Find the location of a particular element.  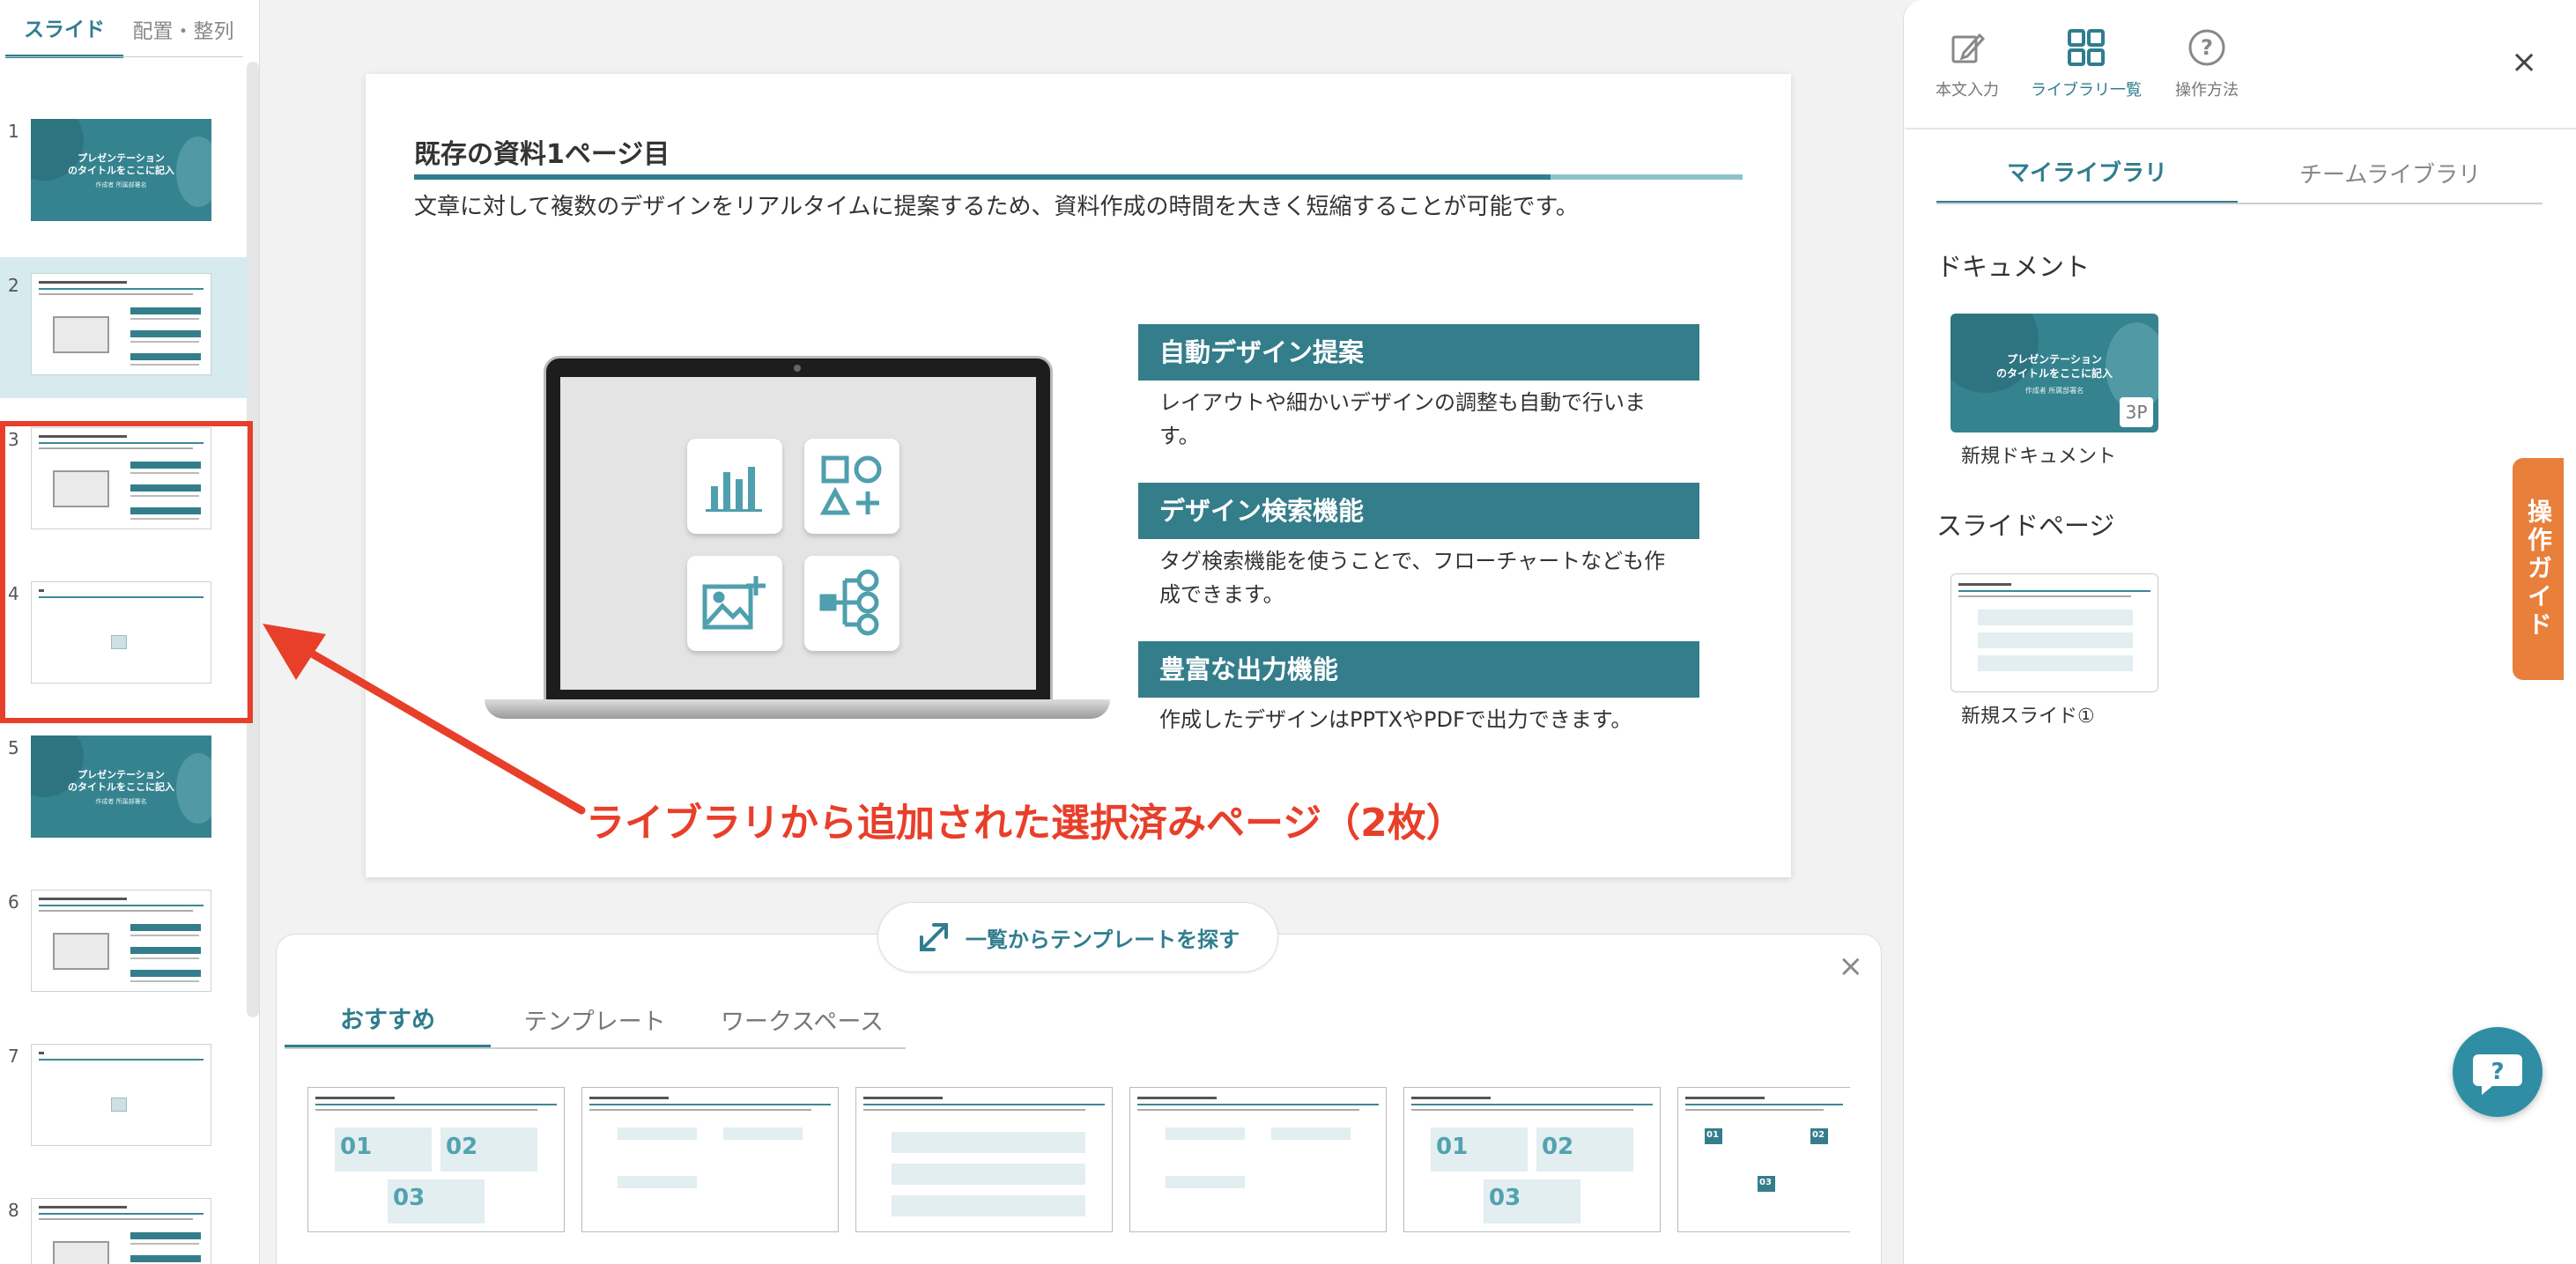

tab-workspace: ワークスペース is located at coordinates (803, 1019).